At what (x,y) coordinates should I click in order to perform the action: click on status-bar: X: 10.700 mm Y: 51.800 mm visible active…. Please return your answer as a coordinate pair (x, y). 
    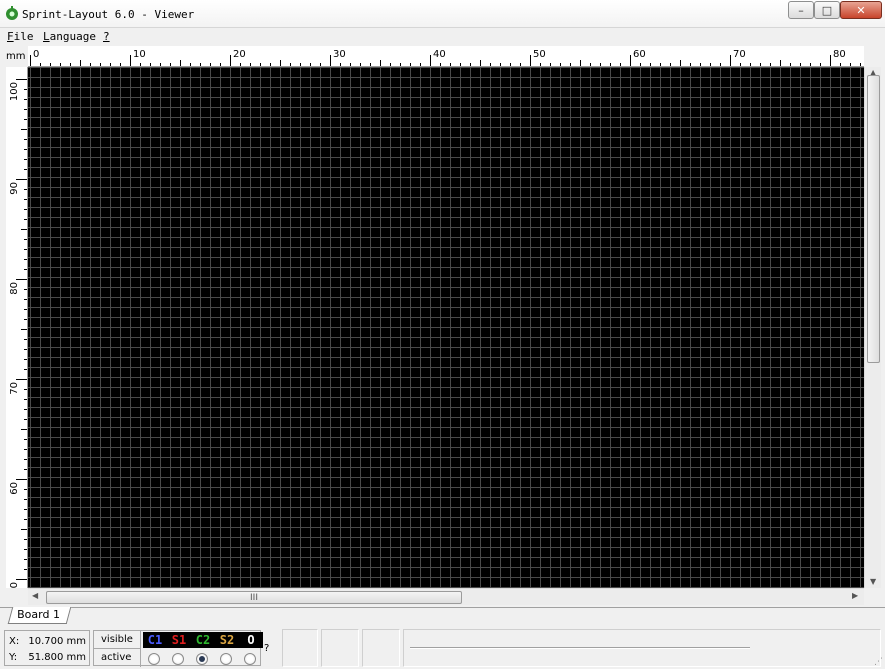
    Looking at the image, I should click on (442, 647).